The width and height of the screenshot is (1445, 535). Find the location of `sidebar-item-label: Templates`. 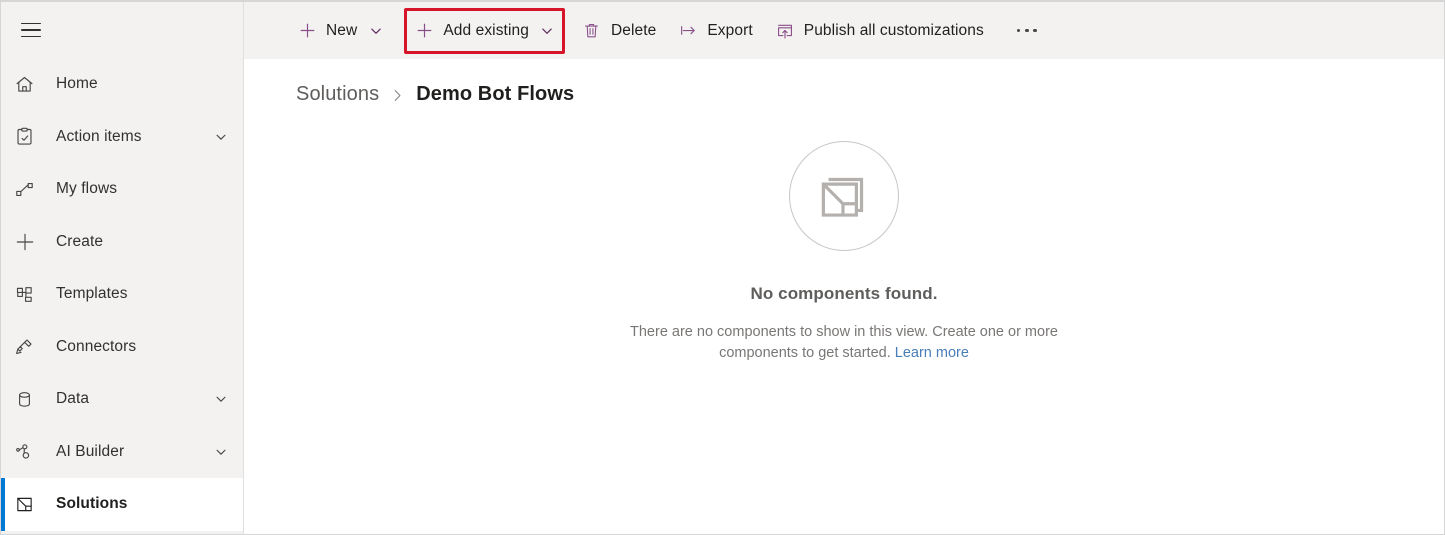

sidebar-item-label: Templates is located at coordinates (92, 294).